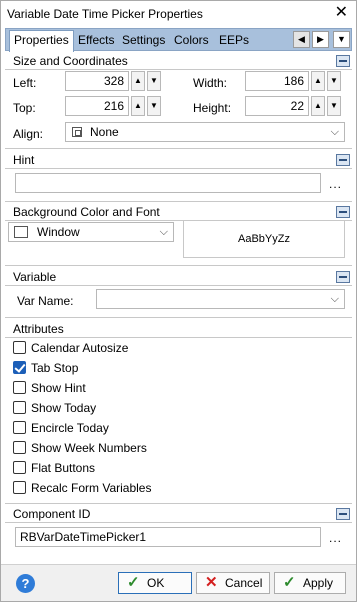 Image resolution: width=357 pixels, height=602 pixels. What do you see at coordinates (58, 232) in the screenshot?
I see `background-color-value: Window` at bounding box center [58, 232].